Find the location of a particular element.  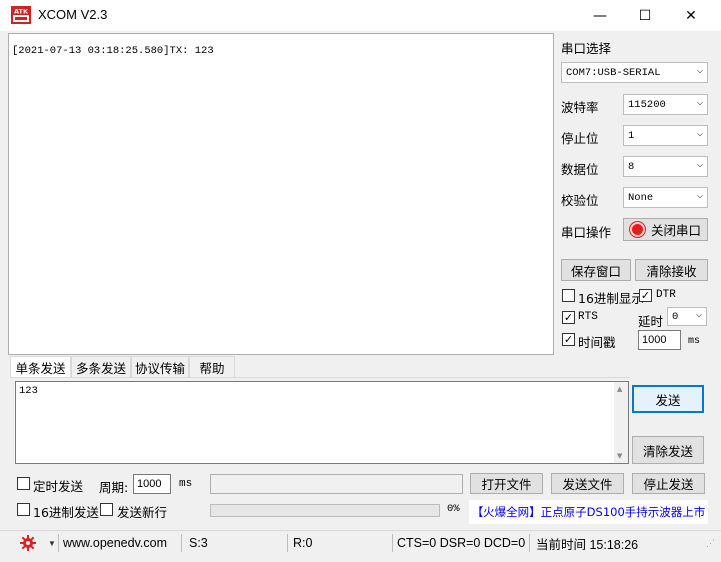

port-select: COM7:USB-SERIAL ⌵ is located at coordinates (634, 72).